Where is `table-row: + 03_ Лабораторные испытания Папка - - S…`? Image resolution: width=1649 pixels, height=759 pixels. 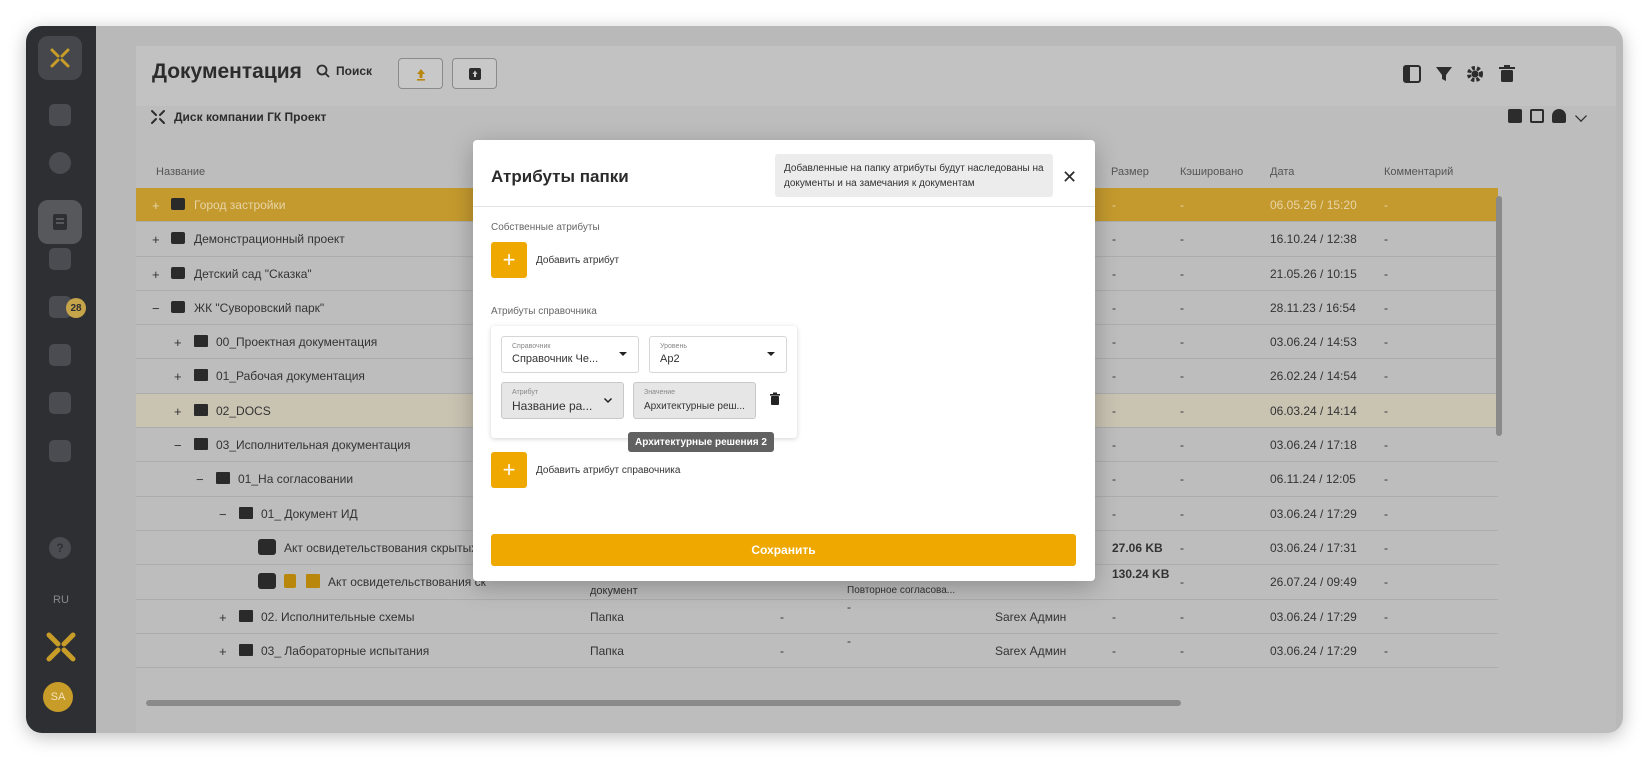
table-row: + 03_ Лабораторные испытания Папка - - S… is located at coordinates (817, 651).